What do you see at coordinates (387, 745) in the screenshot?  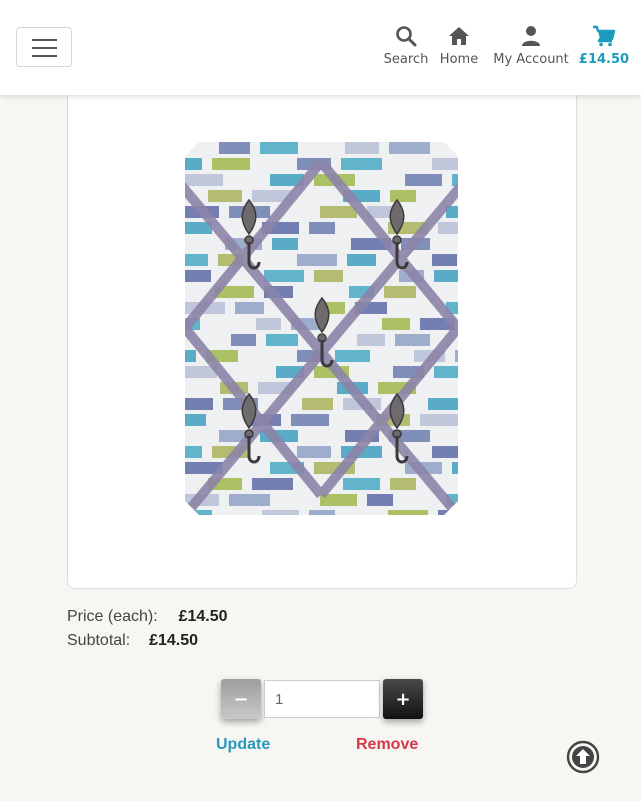 I see `remove-link: Remove` at bounding box center [387, 745].